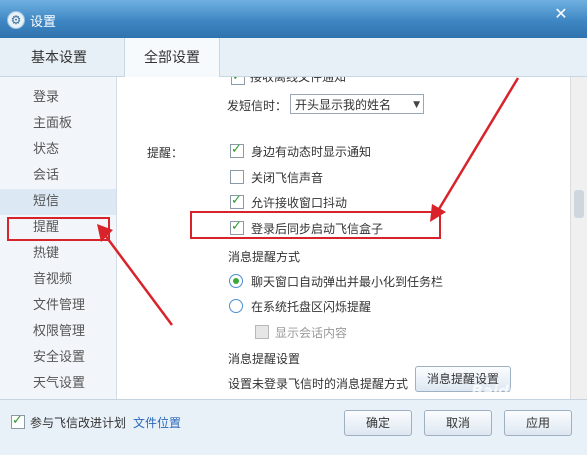  I want to click on tray-flash-label: 在系统托盘区闪烁提醒, so click(311, 307).